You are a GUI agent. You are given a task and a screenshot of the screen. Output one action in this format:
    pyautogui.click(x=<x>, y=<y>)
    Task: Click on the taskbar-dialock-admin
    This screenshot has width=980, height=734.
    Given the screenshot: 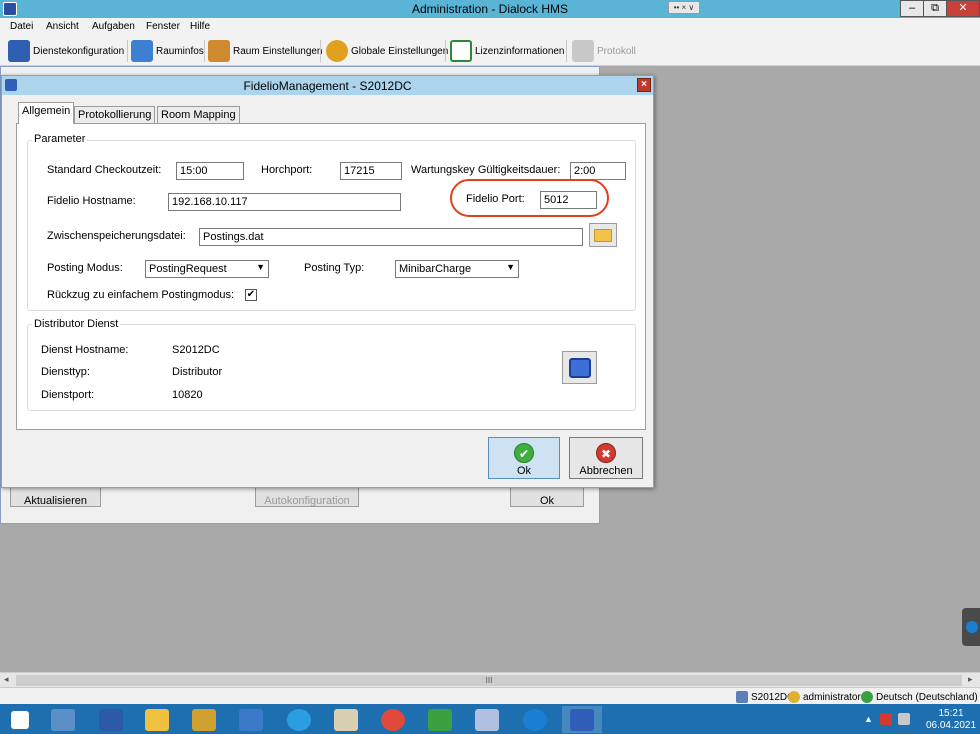 What is the action you would take?
    pyautogui.click(x=487, y=719)
    